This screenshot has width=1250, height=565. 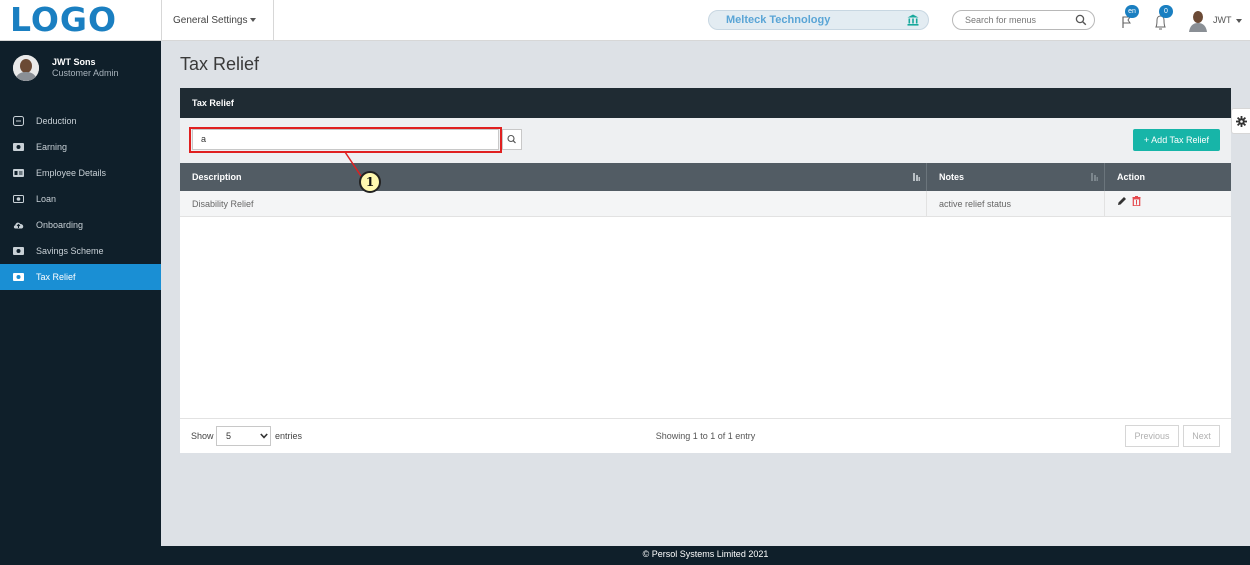 I want to click on bank-icon, so click(x=913, y=20).